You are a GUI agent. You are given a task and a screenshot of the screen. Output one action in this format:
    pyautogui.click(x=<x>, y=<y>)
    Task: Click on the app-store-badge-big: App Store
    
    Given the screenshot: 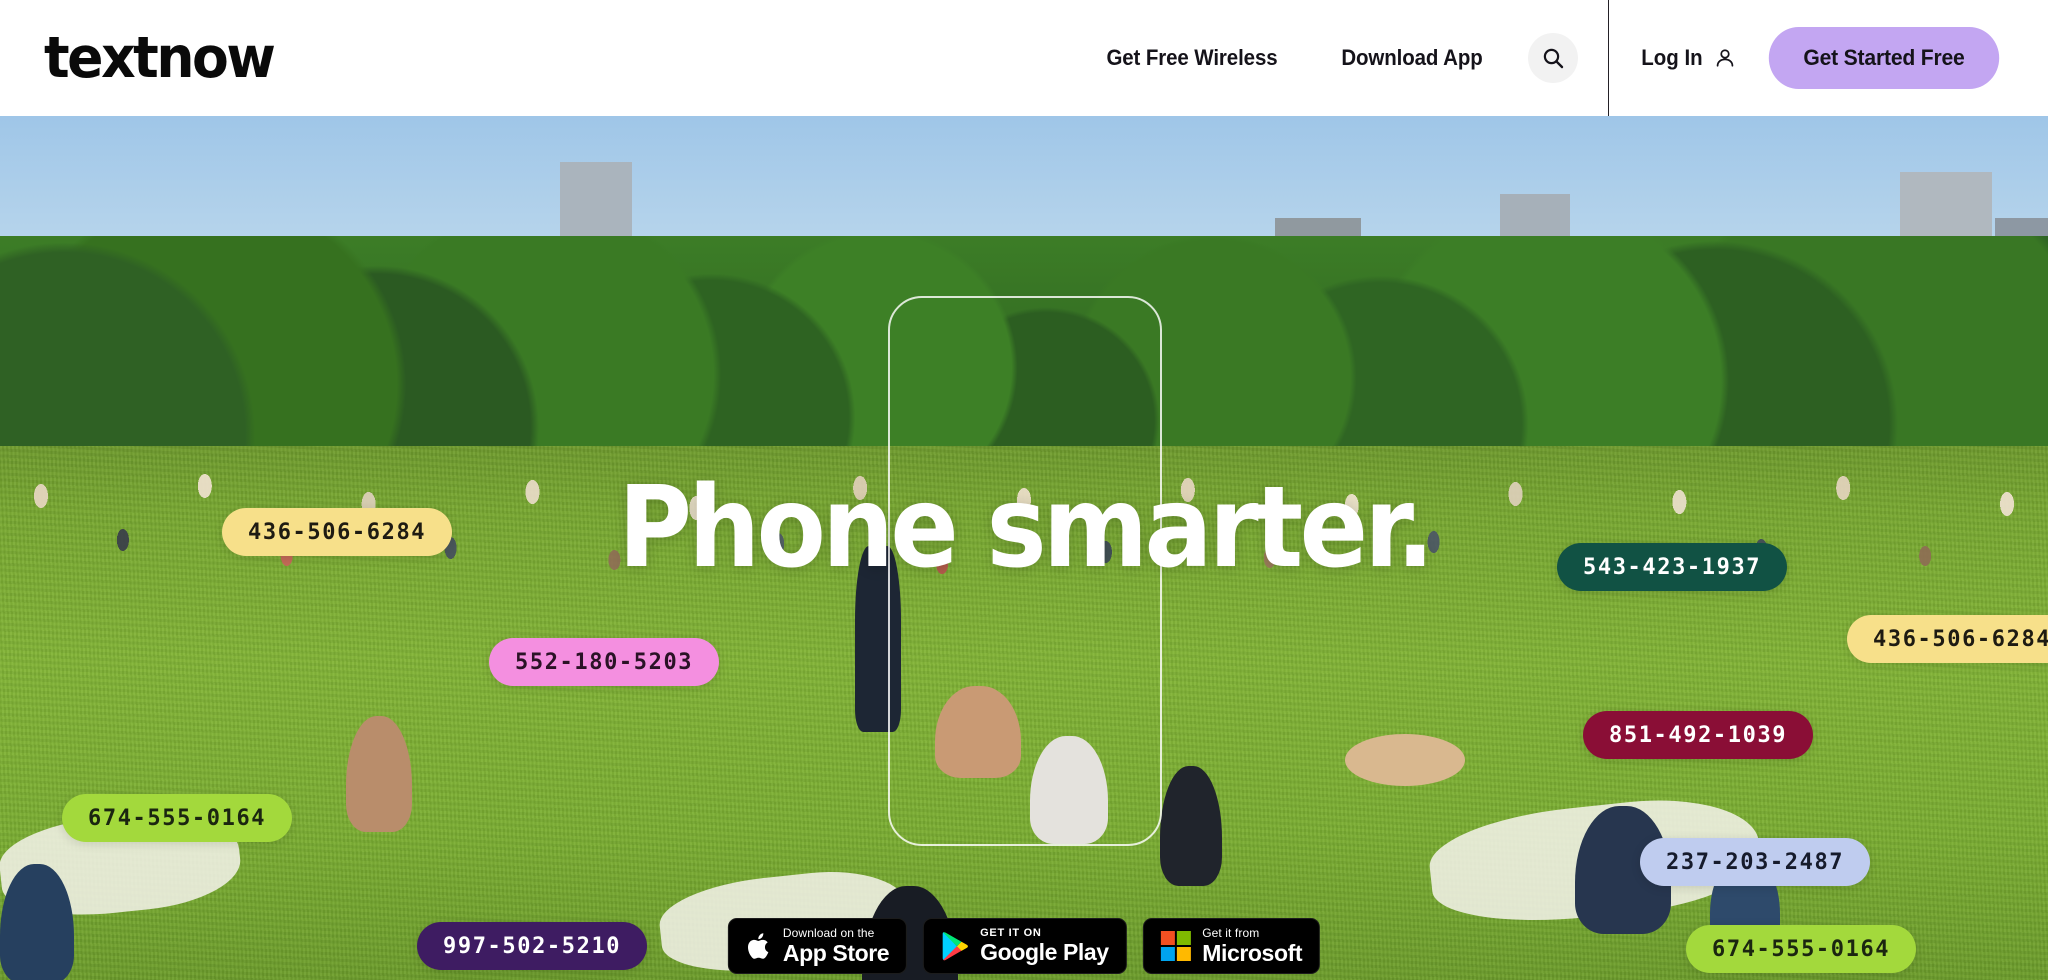 What is the action you would take?
    pyautogui.click(x=836, y=952)
    